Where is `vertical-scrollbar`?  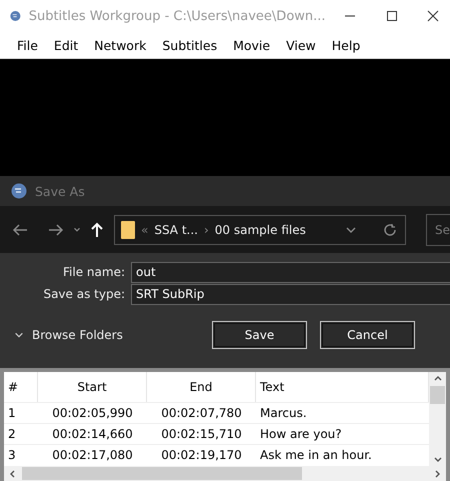
vertical-scrollbar is located at coordinates (437, 419).